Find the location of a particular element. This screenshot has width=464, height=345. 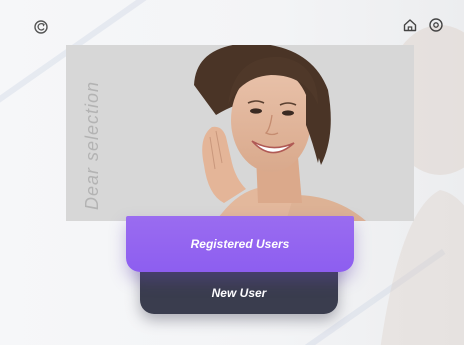

hero-vertical-caption: Dear selection is located at coordinates (92, 145).